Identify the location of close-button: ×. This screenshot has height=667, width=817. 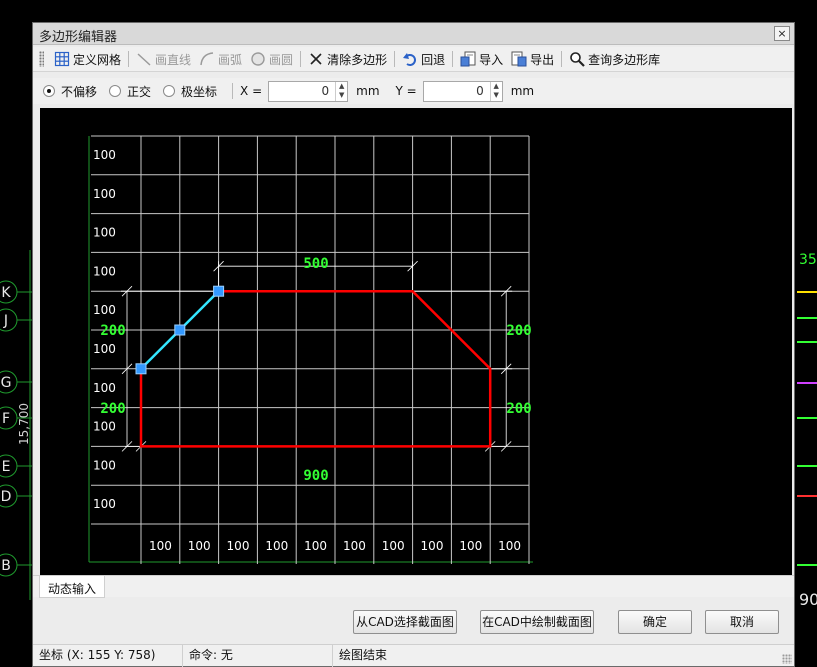
(782, 33).